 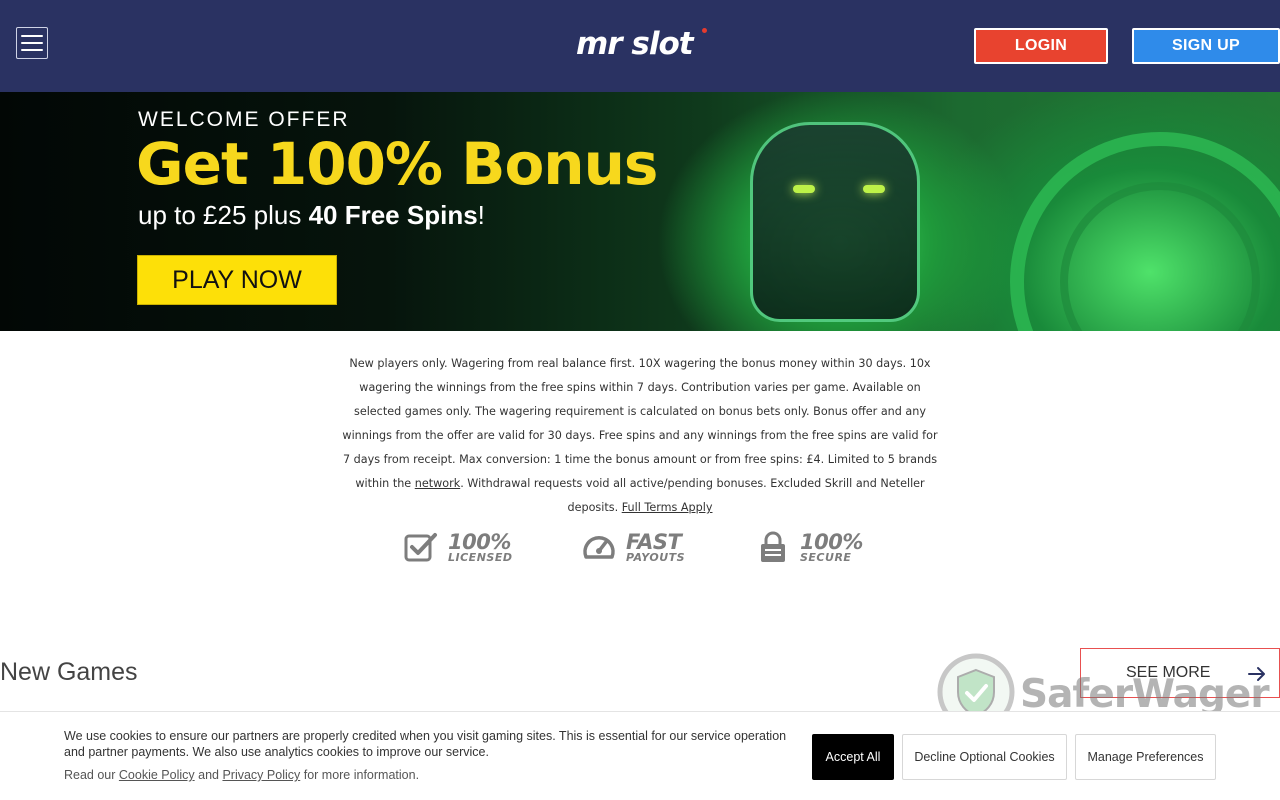 I want to click on privacy-policy-link: Privacy Policy, so click(x=261, y=775).